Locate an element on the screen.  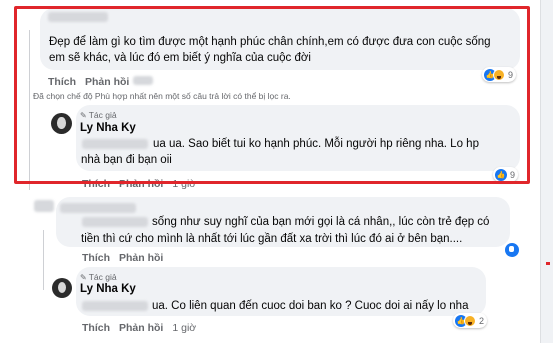
comment-actions: Thích Phản hồi is located at coordinates (127, 258).